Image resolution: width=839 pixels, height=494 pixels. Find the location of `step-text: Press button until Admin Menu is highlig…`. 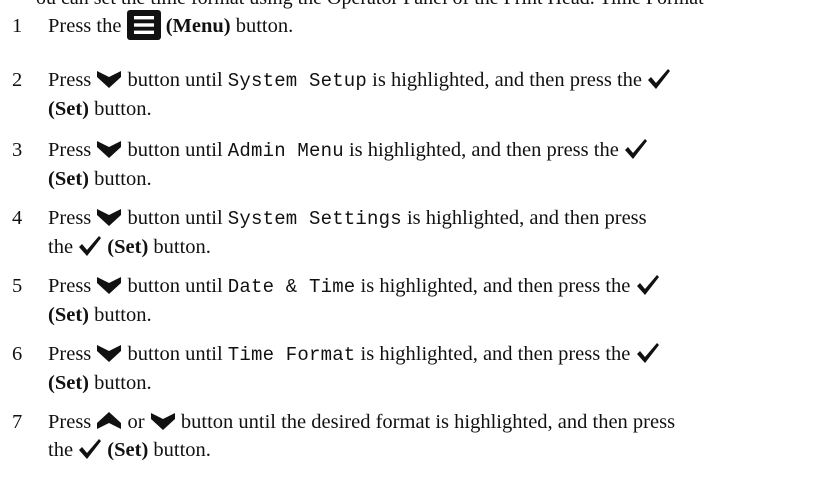

step-text: Press button until Admin Menu is highlig… is located at coordinates (430, 164).